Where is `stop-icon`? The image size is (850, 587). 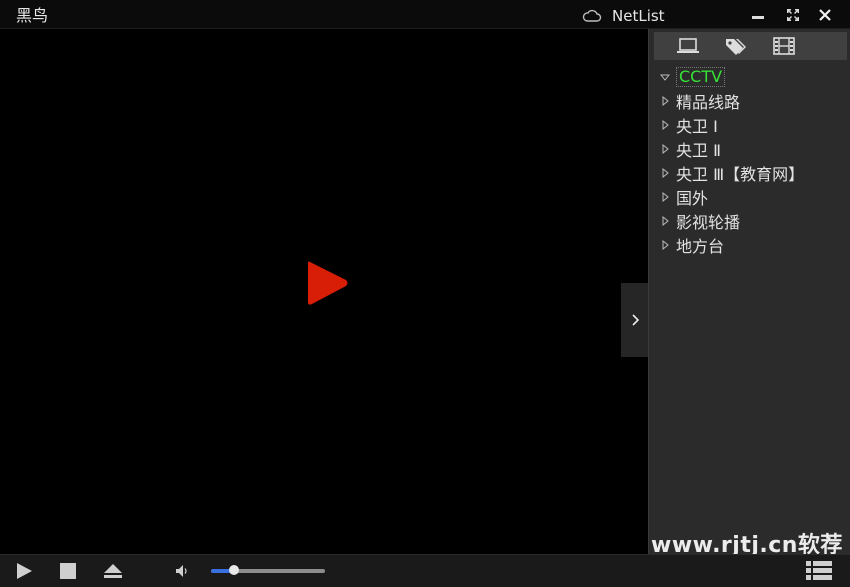
stop-icon is located at coordinates (68, 571).